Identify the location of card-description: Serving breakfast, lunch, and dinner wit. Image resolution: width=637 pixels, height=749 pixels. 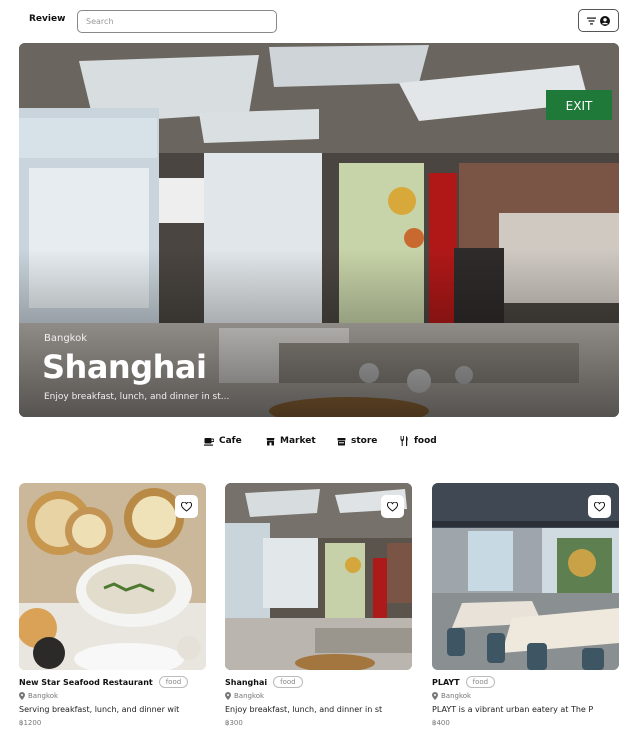
(99, 709).